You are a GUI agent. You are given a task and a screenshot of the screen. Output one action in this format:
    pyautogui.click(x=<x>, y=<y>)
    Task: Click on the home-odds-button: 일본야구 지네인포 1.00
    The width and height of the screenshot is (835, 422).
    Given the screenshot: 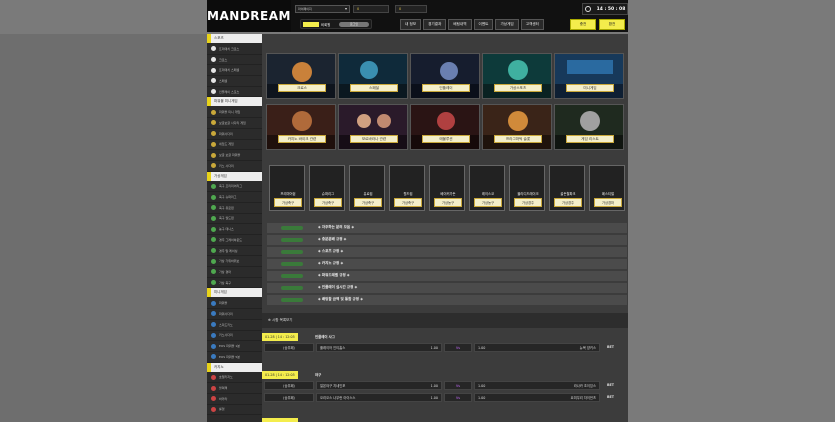 What is the action you would take?
    pyautogui.click(x=379, y=385)
    